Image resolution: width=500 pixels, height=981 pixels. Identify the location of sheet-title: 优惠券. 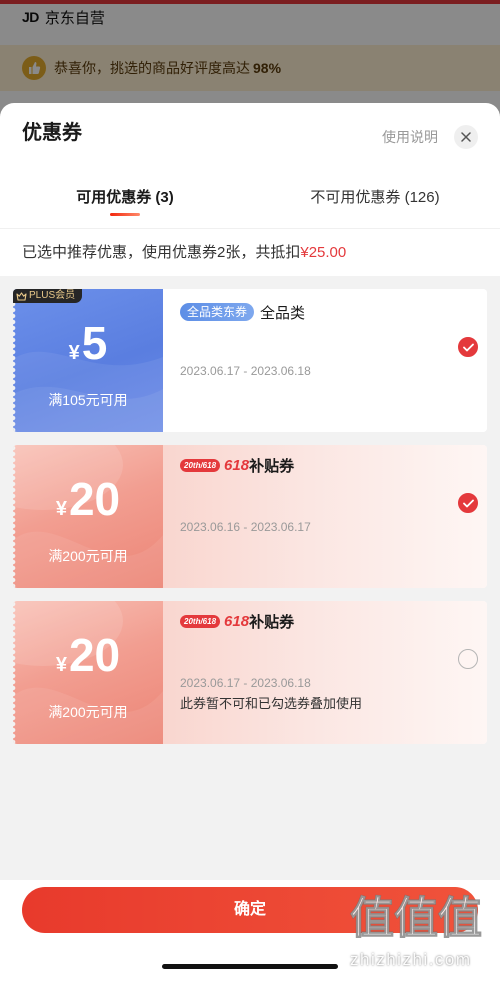
(52, 133).